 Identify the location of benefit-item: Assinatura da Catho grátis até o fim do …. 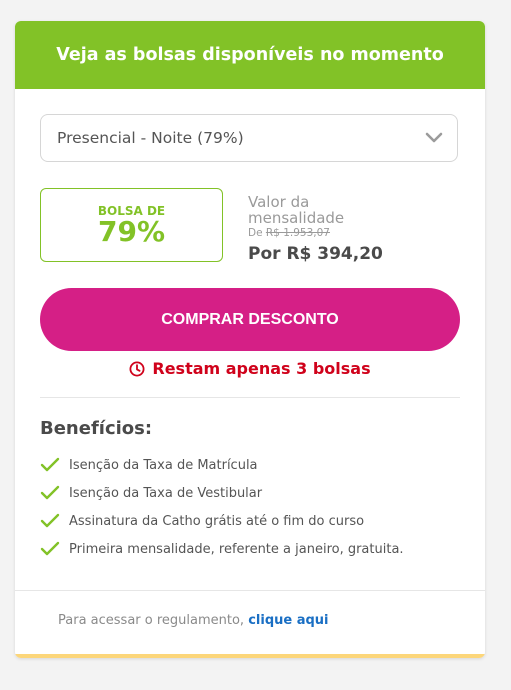
(222, 521).